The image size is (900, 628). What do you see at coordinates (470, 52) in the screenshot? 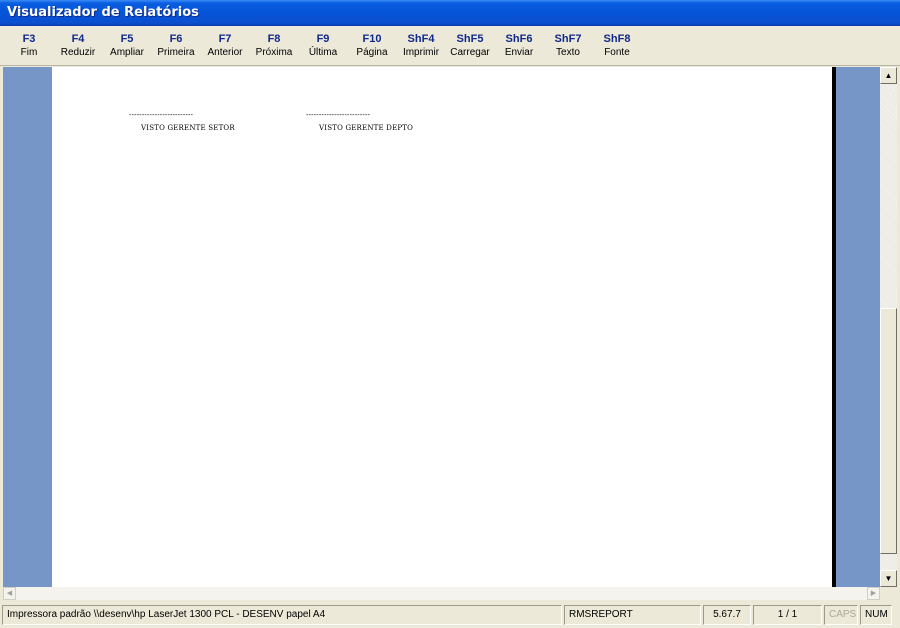
I see `action-label: Carregar` at bounding box center [470, 52].